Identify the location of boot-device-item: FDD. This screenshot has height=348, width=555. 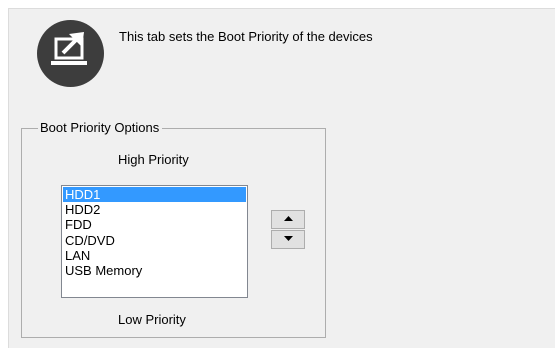
(154, 224).